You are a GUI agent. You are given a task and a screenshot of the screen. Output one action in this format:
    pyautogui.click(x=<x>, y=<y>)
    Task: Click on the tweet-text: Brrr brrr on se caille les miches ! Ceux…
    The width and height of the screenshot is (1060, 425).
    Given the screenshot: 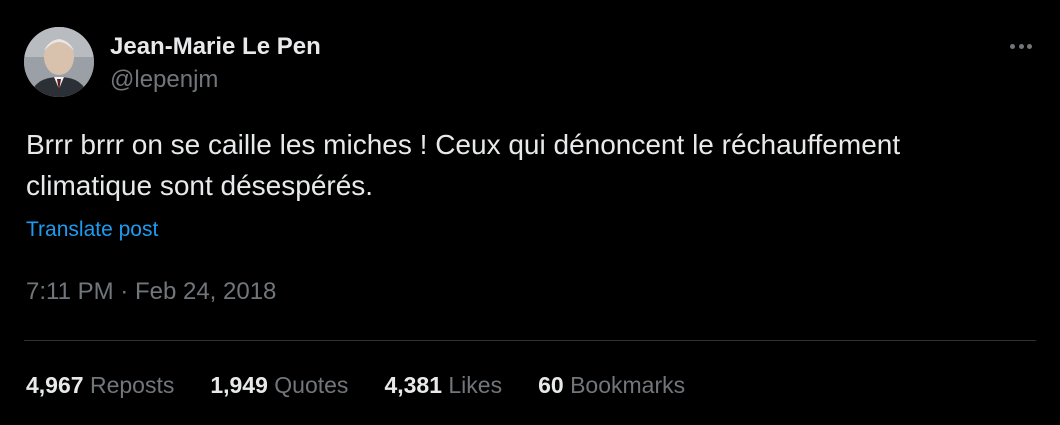 What is the action you would take?
    pyautogui.click(x=463, y=165)
    